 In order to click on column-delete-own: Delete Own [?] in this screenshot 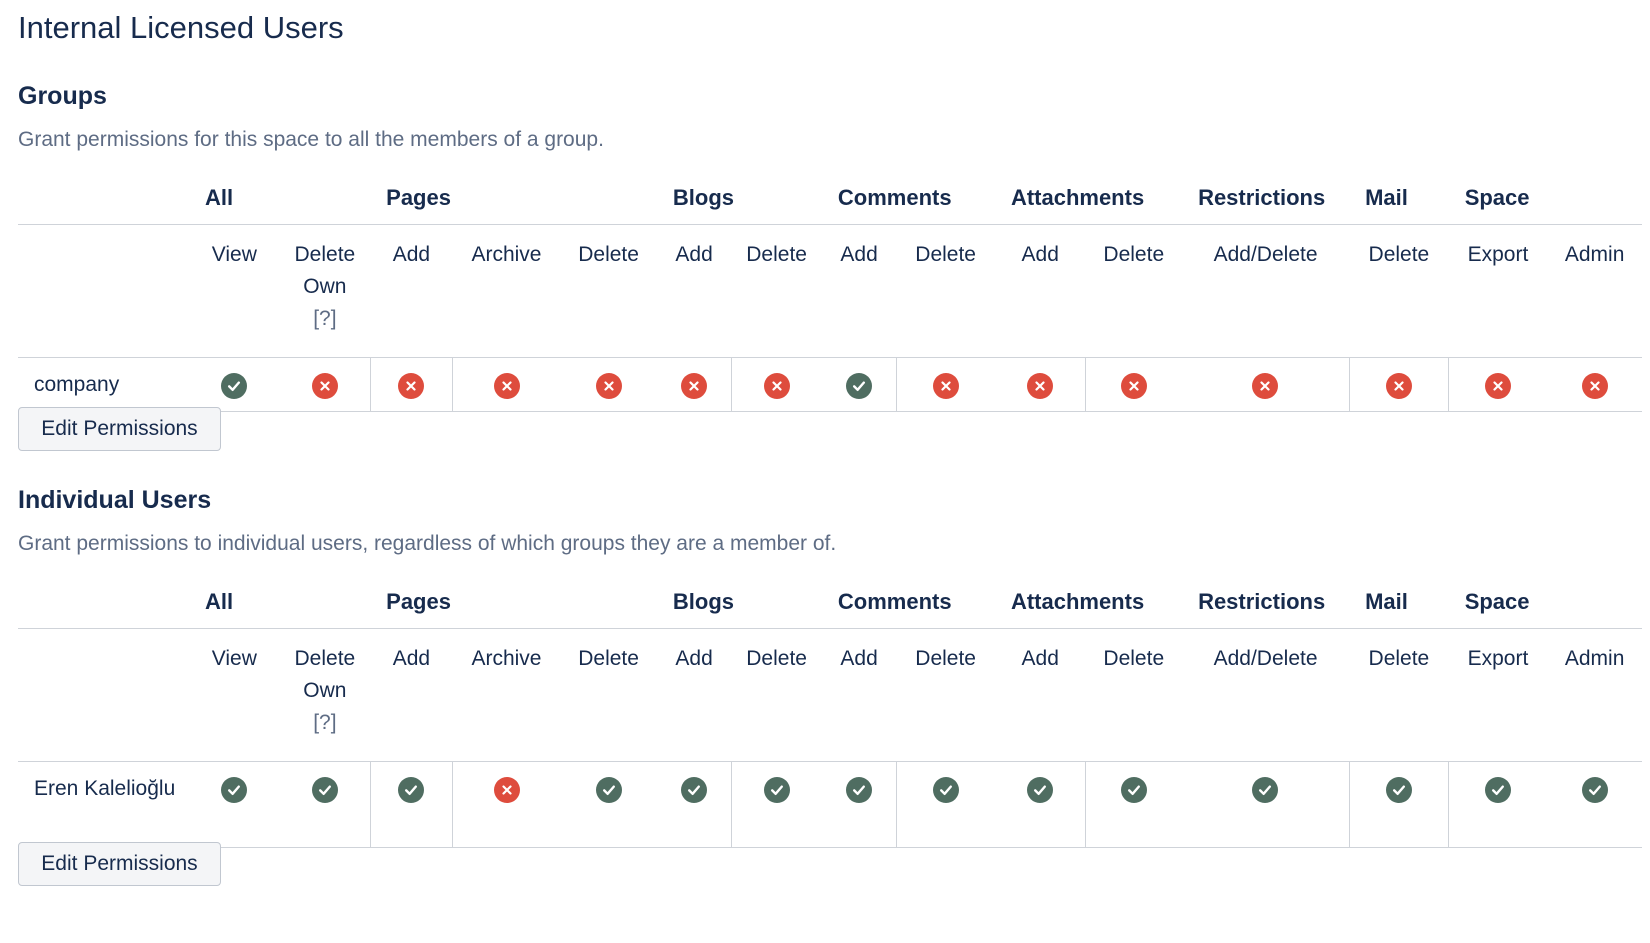, I will do `click(325, 291)`.